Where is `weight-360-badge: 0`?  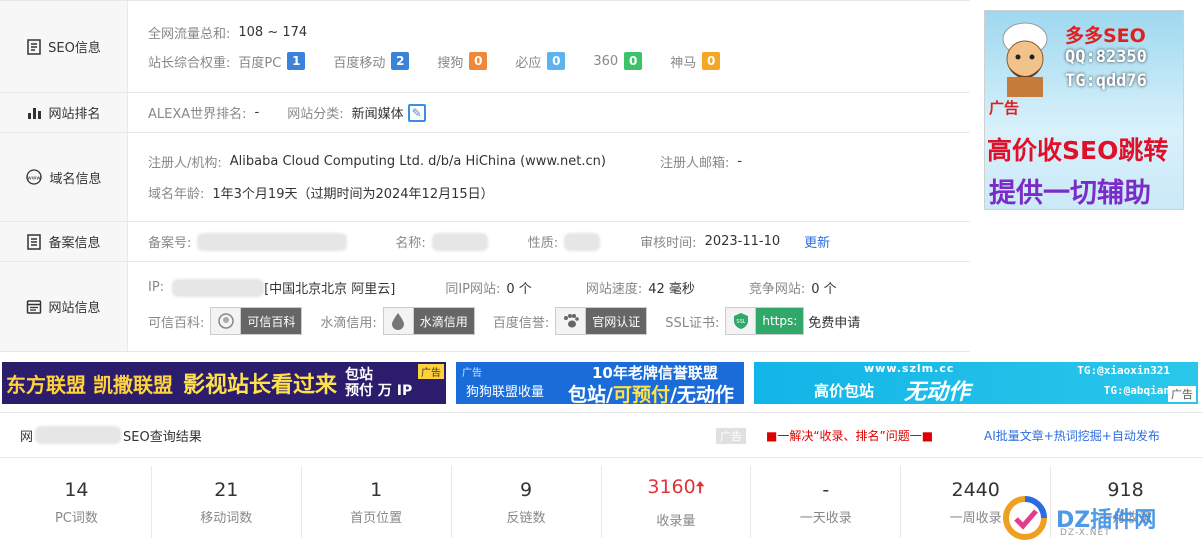
weight-360-badge: 0 is located at coordinates (633, 61).